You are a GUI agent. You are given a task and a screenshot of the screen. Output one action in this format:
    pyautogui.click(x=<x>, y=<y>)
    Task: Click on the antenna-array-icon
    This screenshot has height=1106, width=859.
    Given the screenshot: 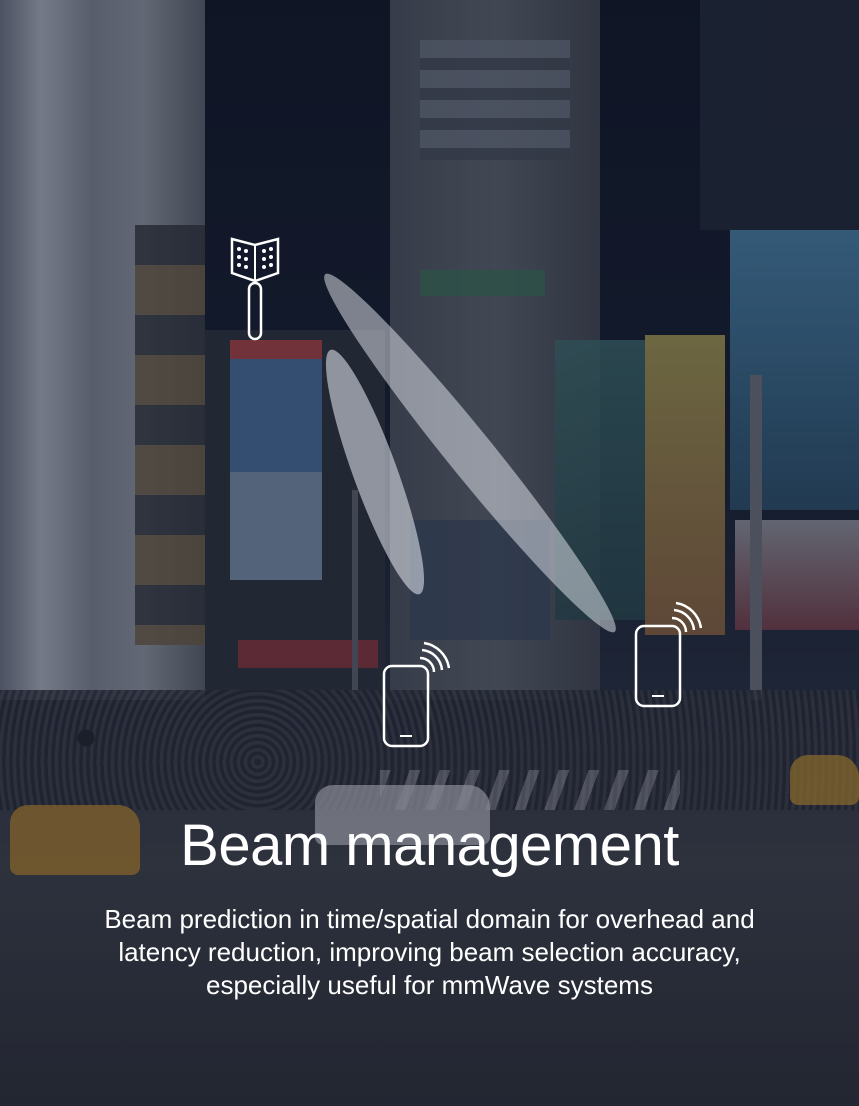 What is the action you would take?
    pyautogui.click(x=255, y=289)
    